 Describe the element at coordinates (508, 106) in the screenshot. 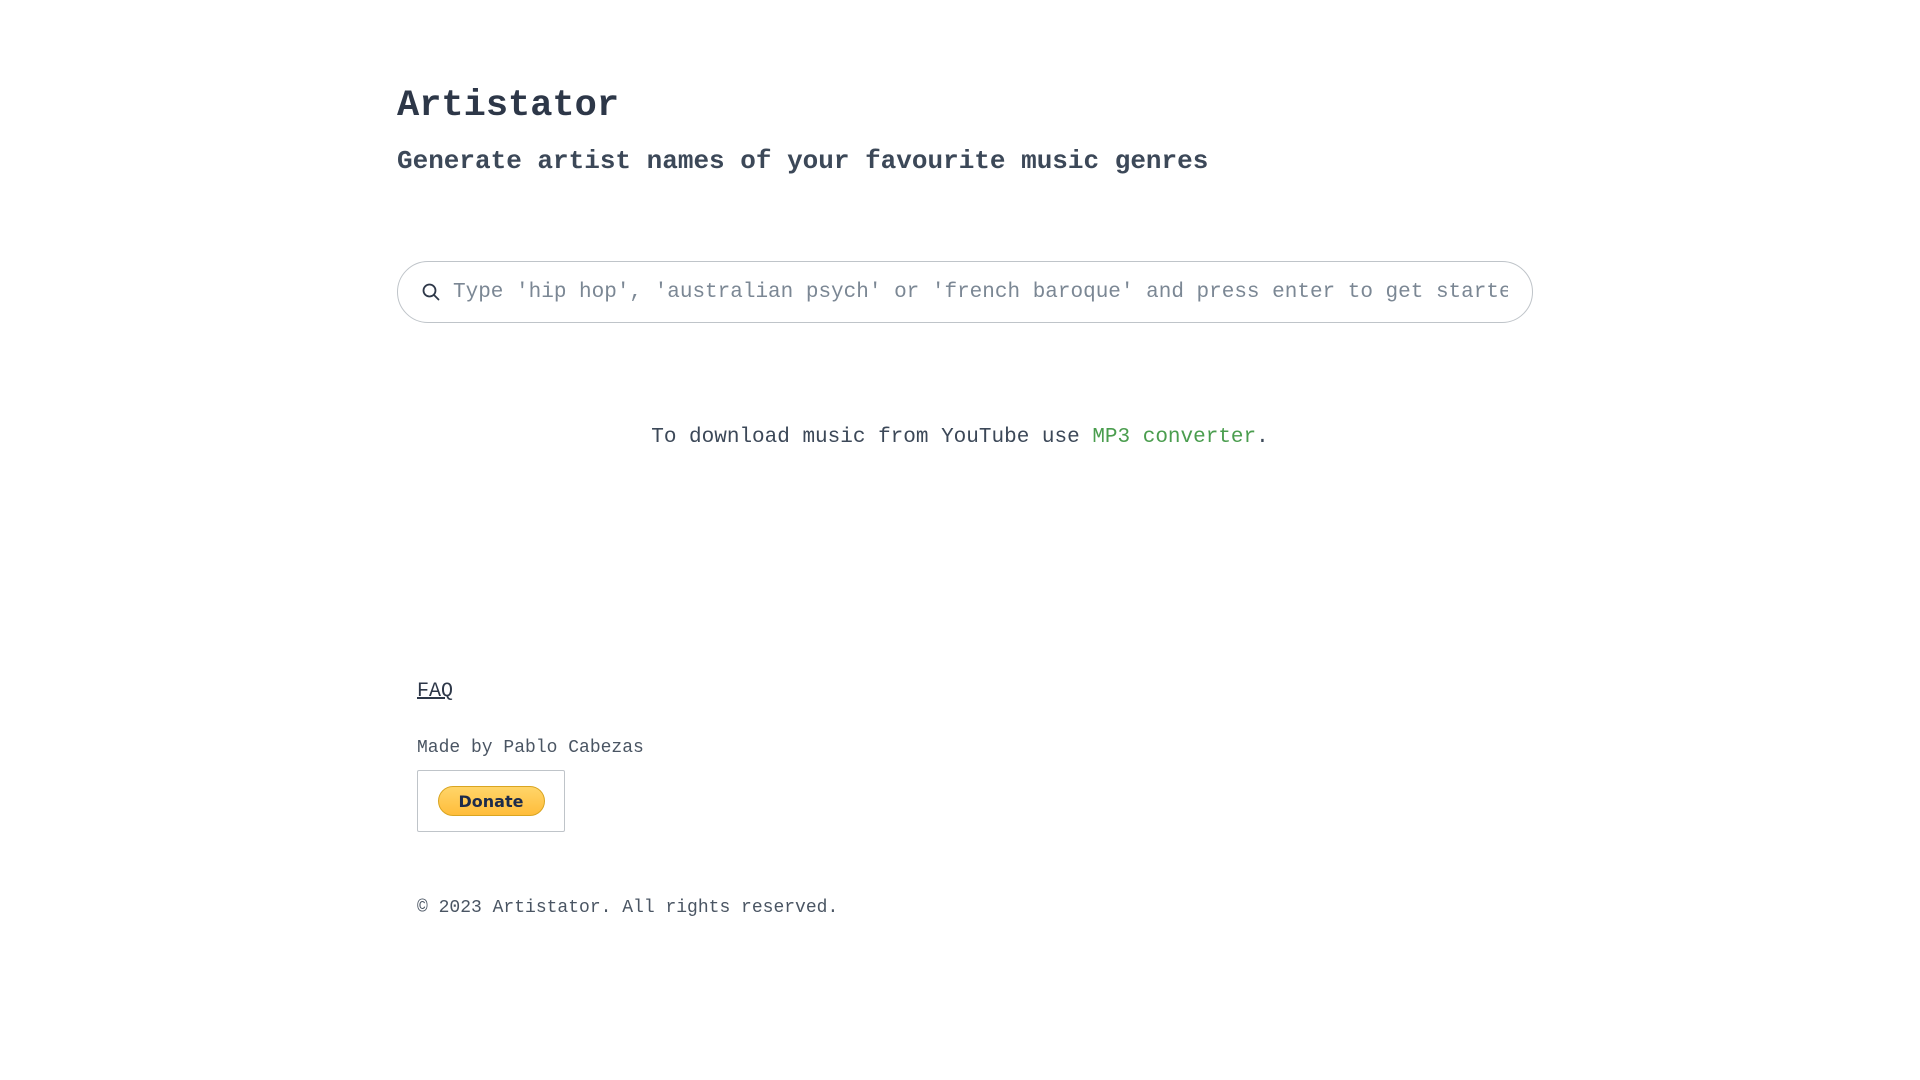

I see `page-title: Artistator` at that location.